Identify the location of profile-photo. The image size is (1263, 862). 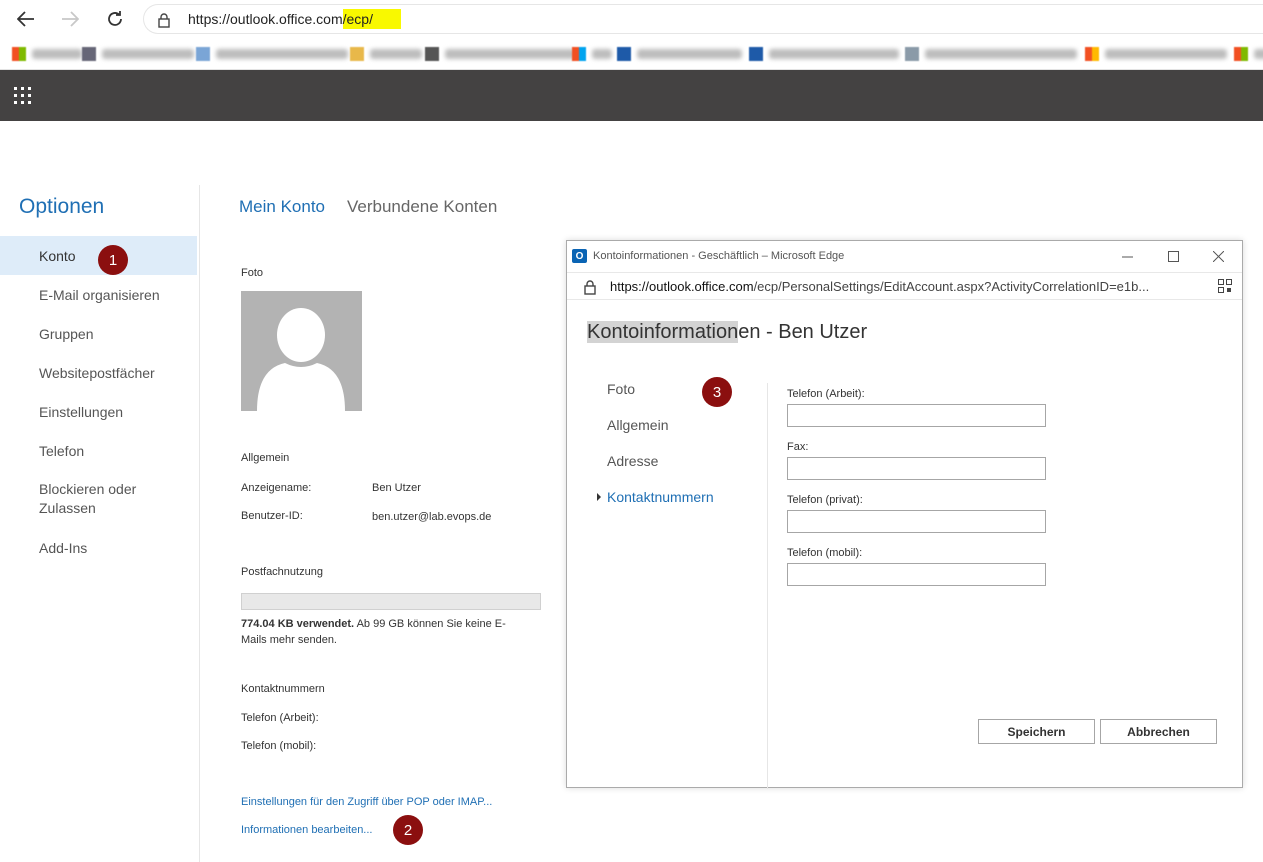
(301, 351).